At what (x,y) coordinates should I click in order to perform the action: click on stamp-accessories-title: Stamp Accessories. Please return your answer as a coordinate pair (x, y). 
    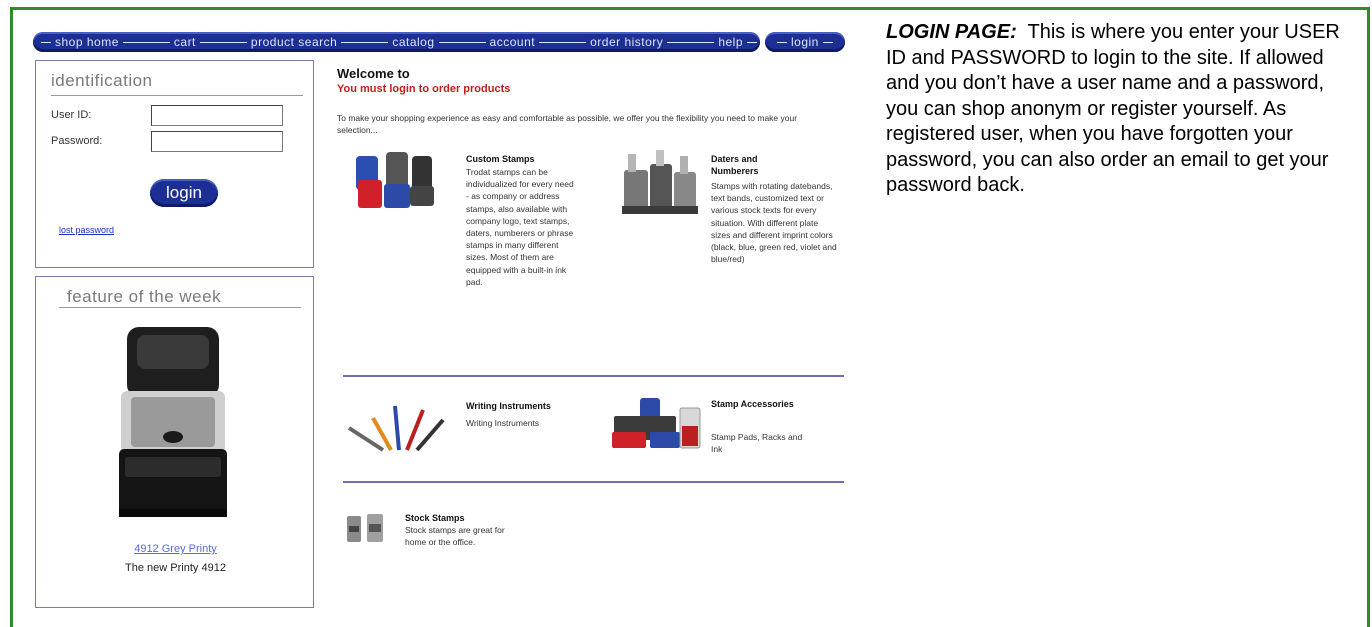
    Looking at the image, I should click on (756, 404).